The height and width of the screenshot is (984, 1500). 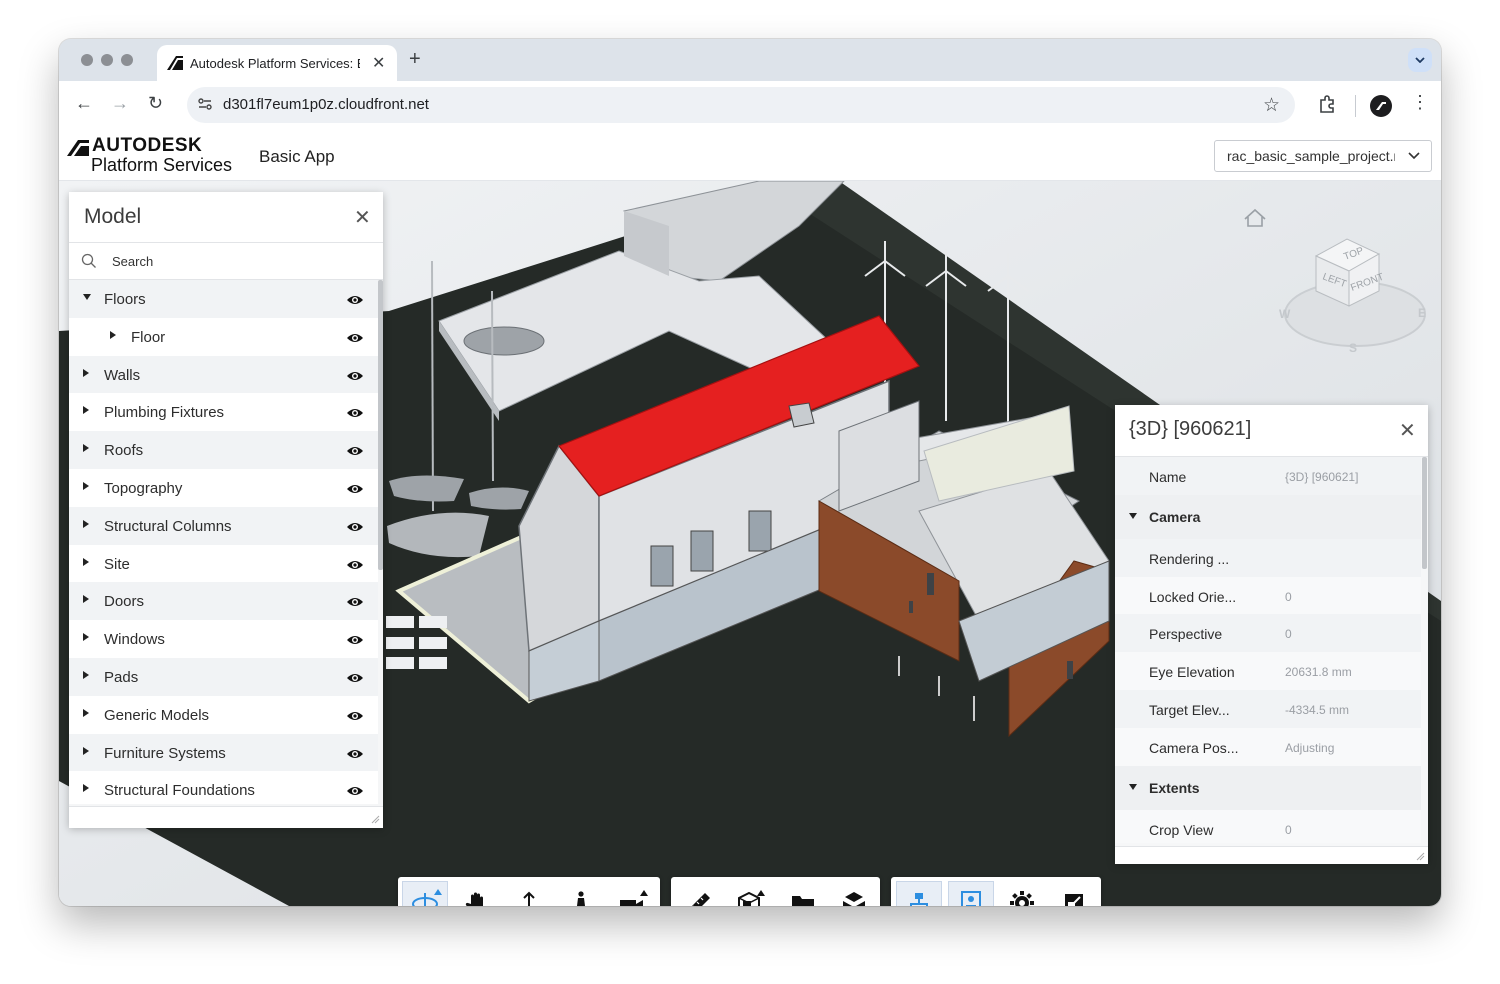 What do you see at coordinates (1422, 313) in the screenshot?
I see `compass-east: E` at bounding box center [1422, 313].